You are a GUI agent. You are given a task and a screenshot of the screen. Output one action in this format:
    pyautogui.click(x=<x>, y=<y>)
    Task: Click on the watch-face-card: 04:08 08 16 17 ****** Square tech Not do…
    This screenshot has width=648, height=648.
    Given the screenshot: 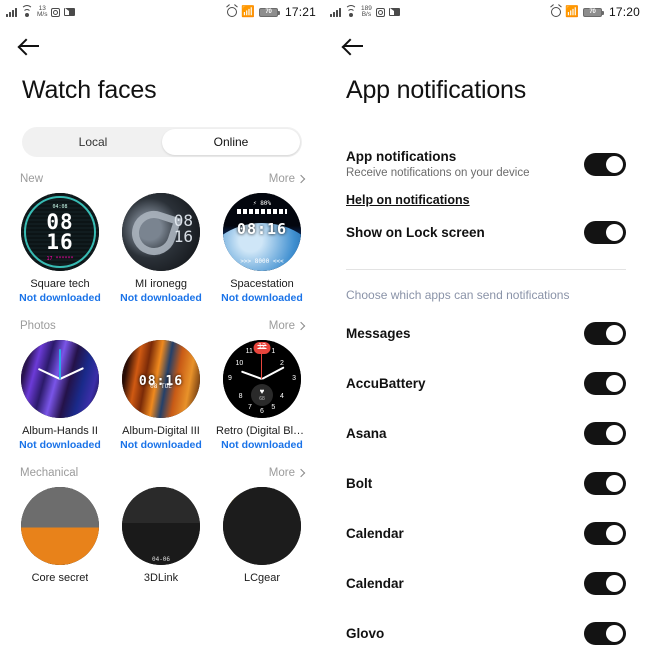 What is the action you would take?
    pyautogui.click(x=60, y=248)
    